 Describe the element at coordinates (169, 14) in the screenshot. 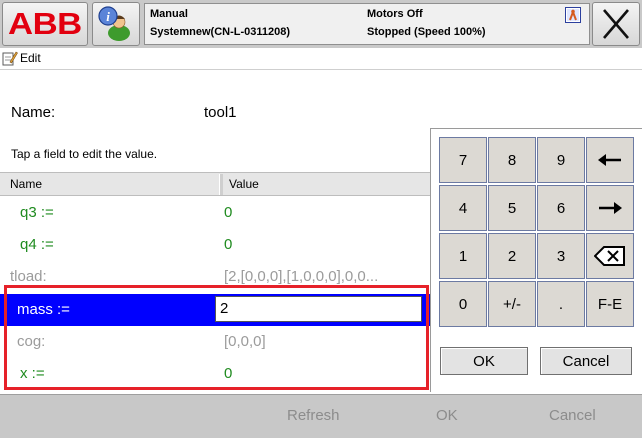

I see `operating-mode: Manual` at that location.